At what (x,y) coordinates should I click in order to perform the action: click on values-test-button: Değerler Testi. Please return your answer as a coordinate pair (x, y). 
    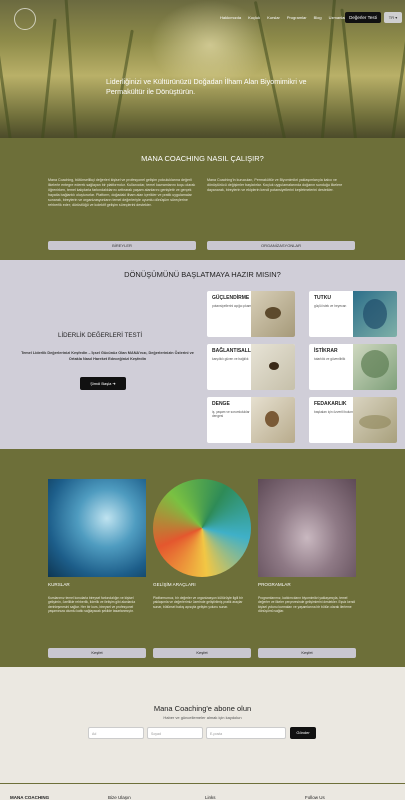
    Looking at the image, I should click on (363, 17).